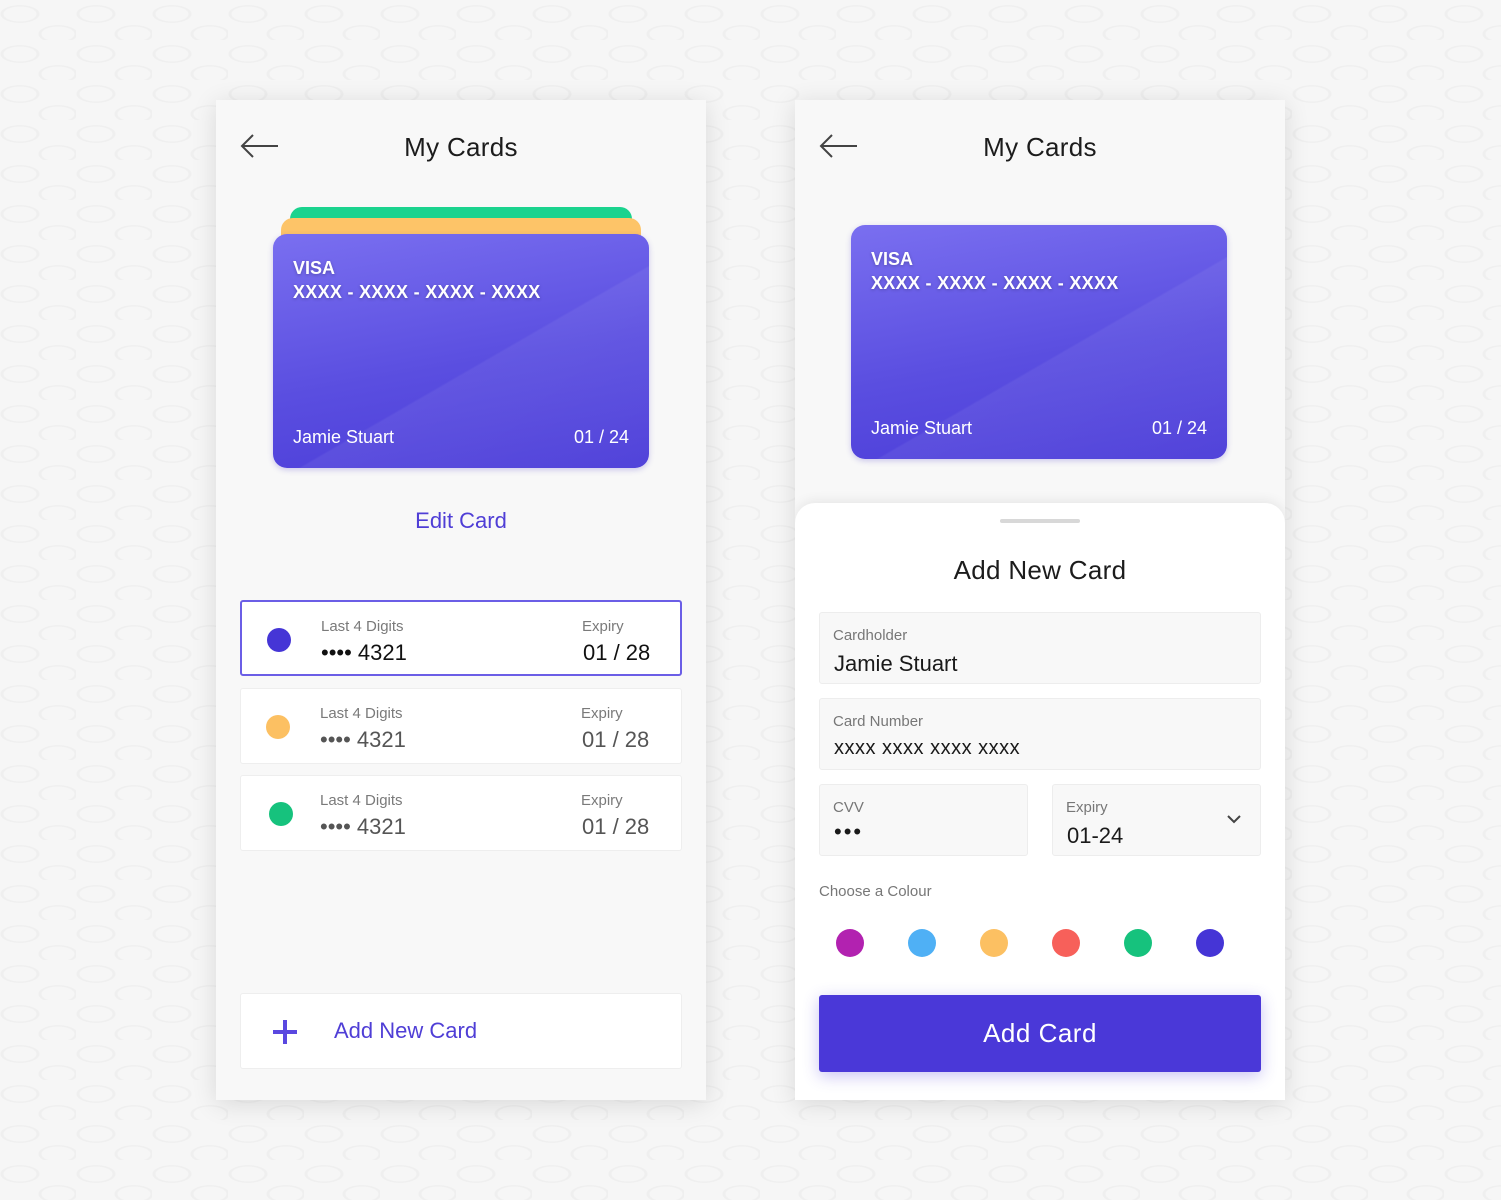 The image size is (1501, 1200). What do you see at coordinates (1040, 570) in the screenshot?
I see `sheet-title: Add New Card` at bounding box center [1040, 570].